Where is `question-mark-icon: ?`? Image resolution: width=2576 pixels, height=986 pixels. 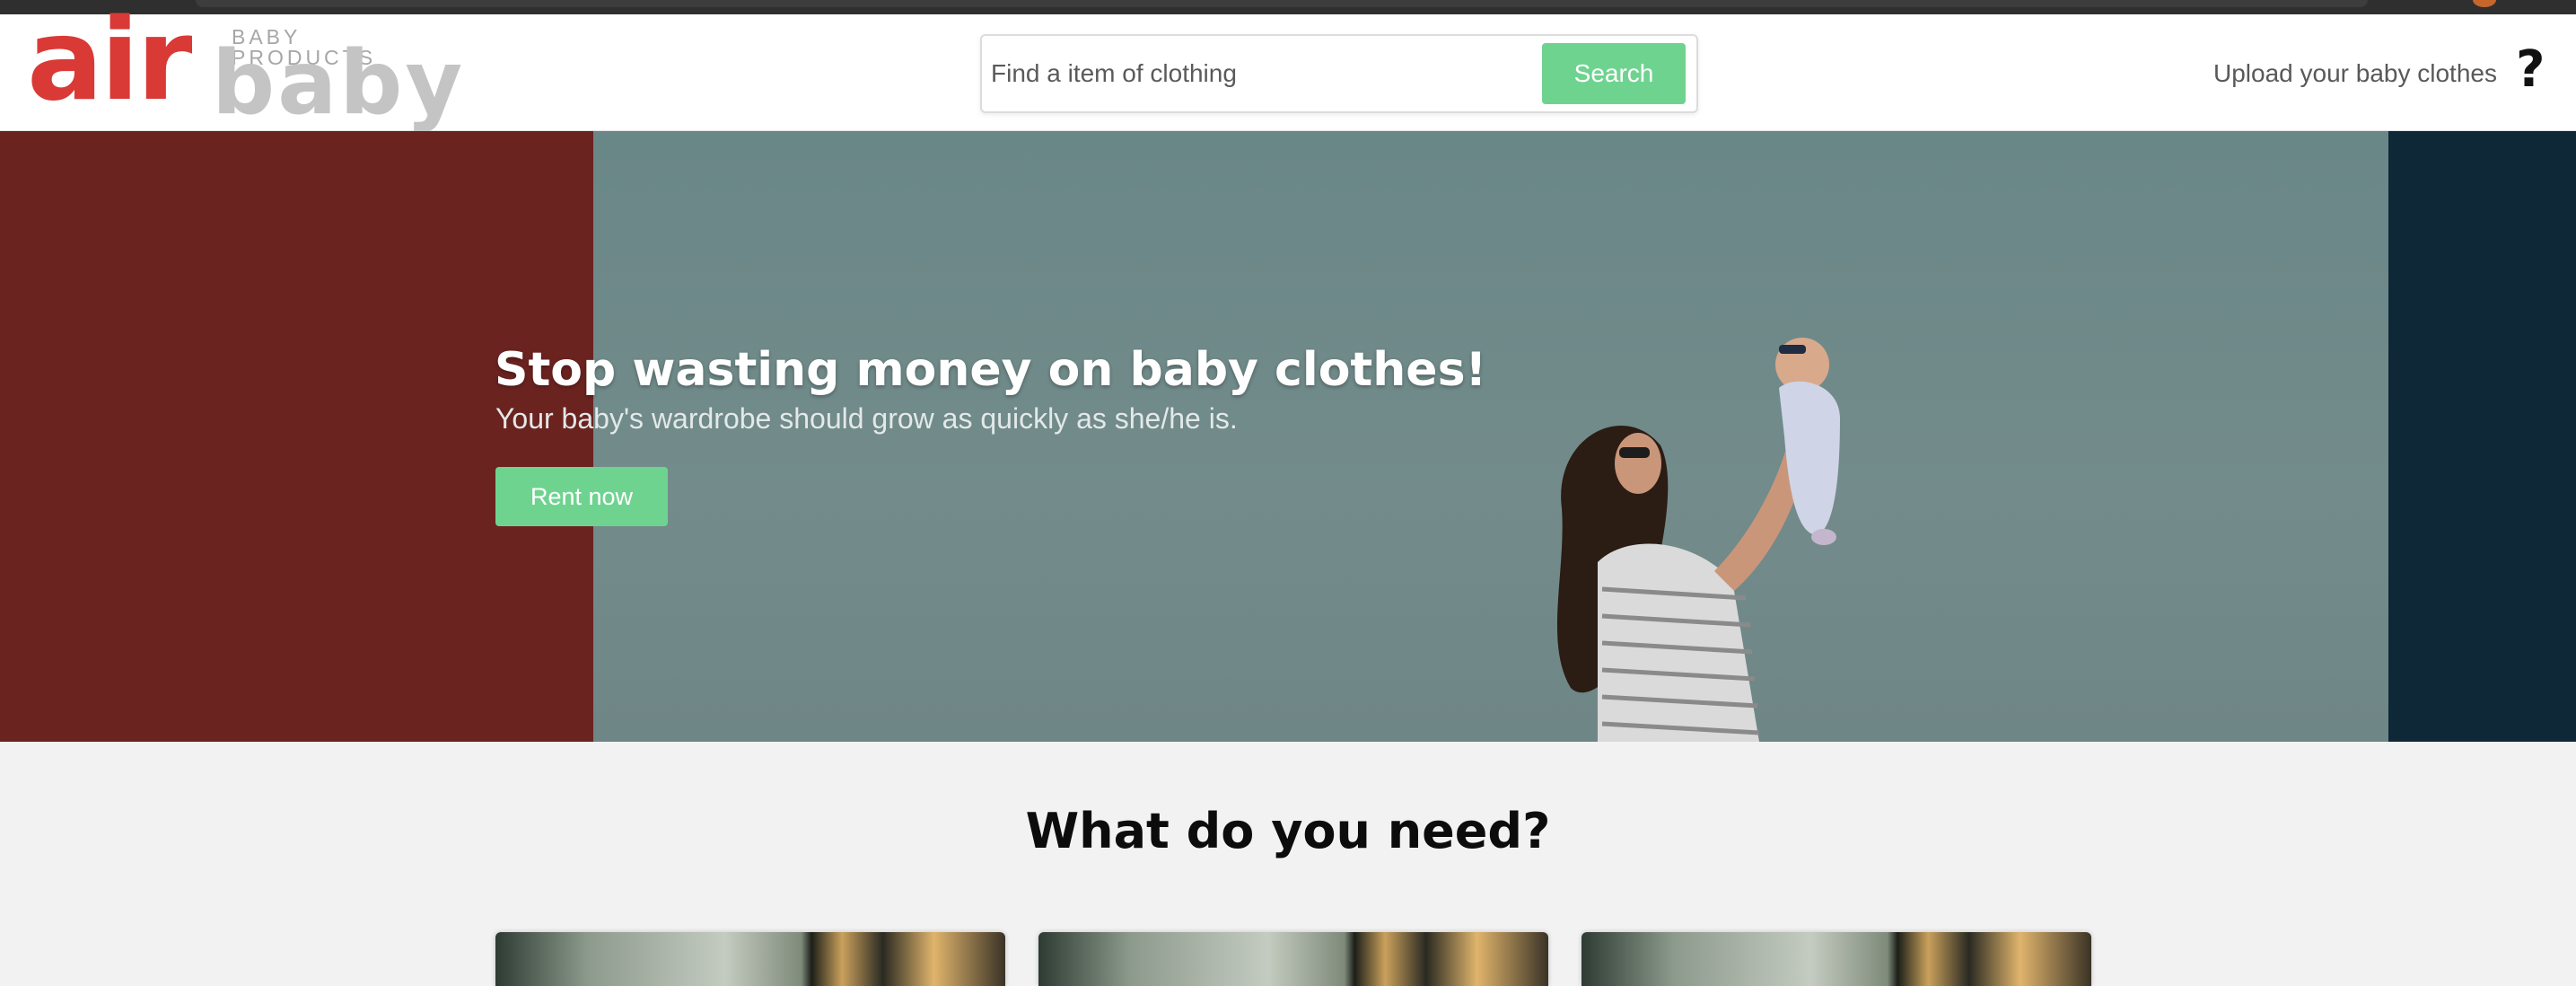 question-mark-icon: ? is located at coordinates (2530, 70).